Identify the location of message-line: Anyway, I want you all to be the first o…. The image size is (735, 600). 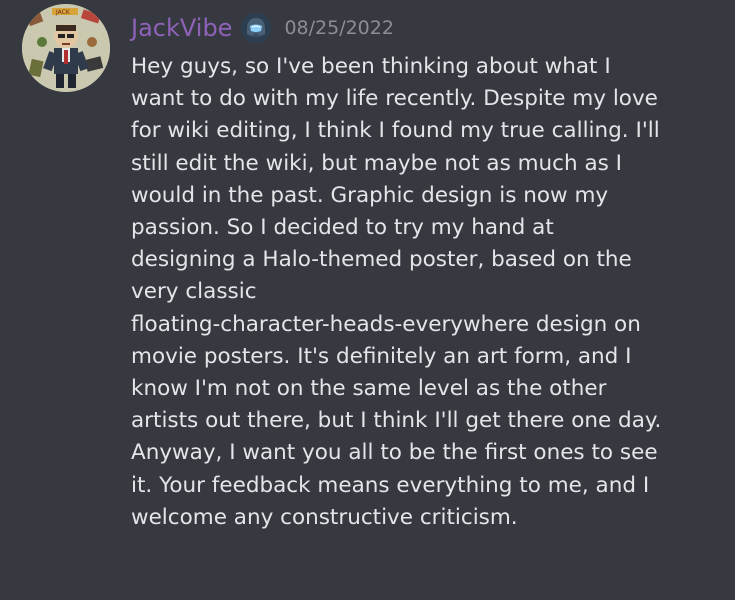
(394, 453).